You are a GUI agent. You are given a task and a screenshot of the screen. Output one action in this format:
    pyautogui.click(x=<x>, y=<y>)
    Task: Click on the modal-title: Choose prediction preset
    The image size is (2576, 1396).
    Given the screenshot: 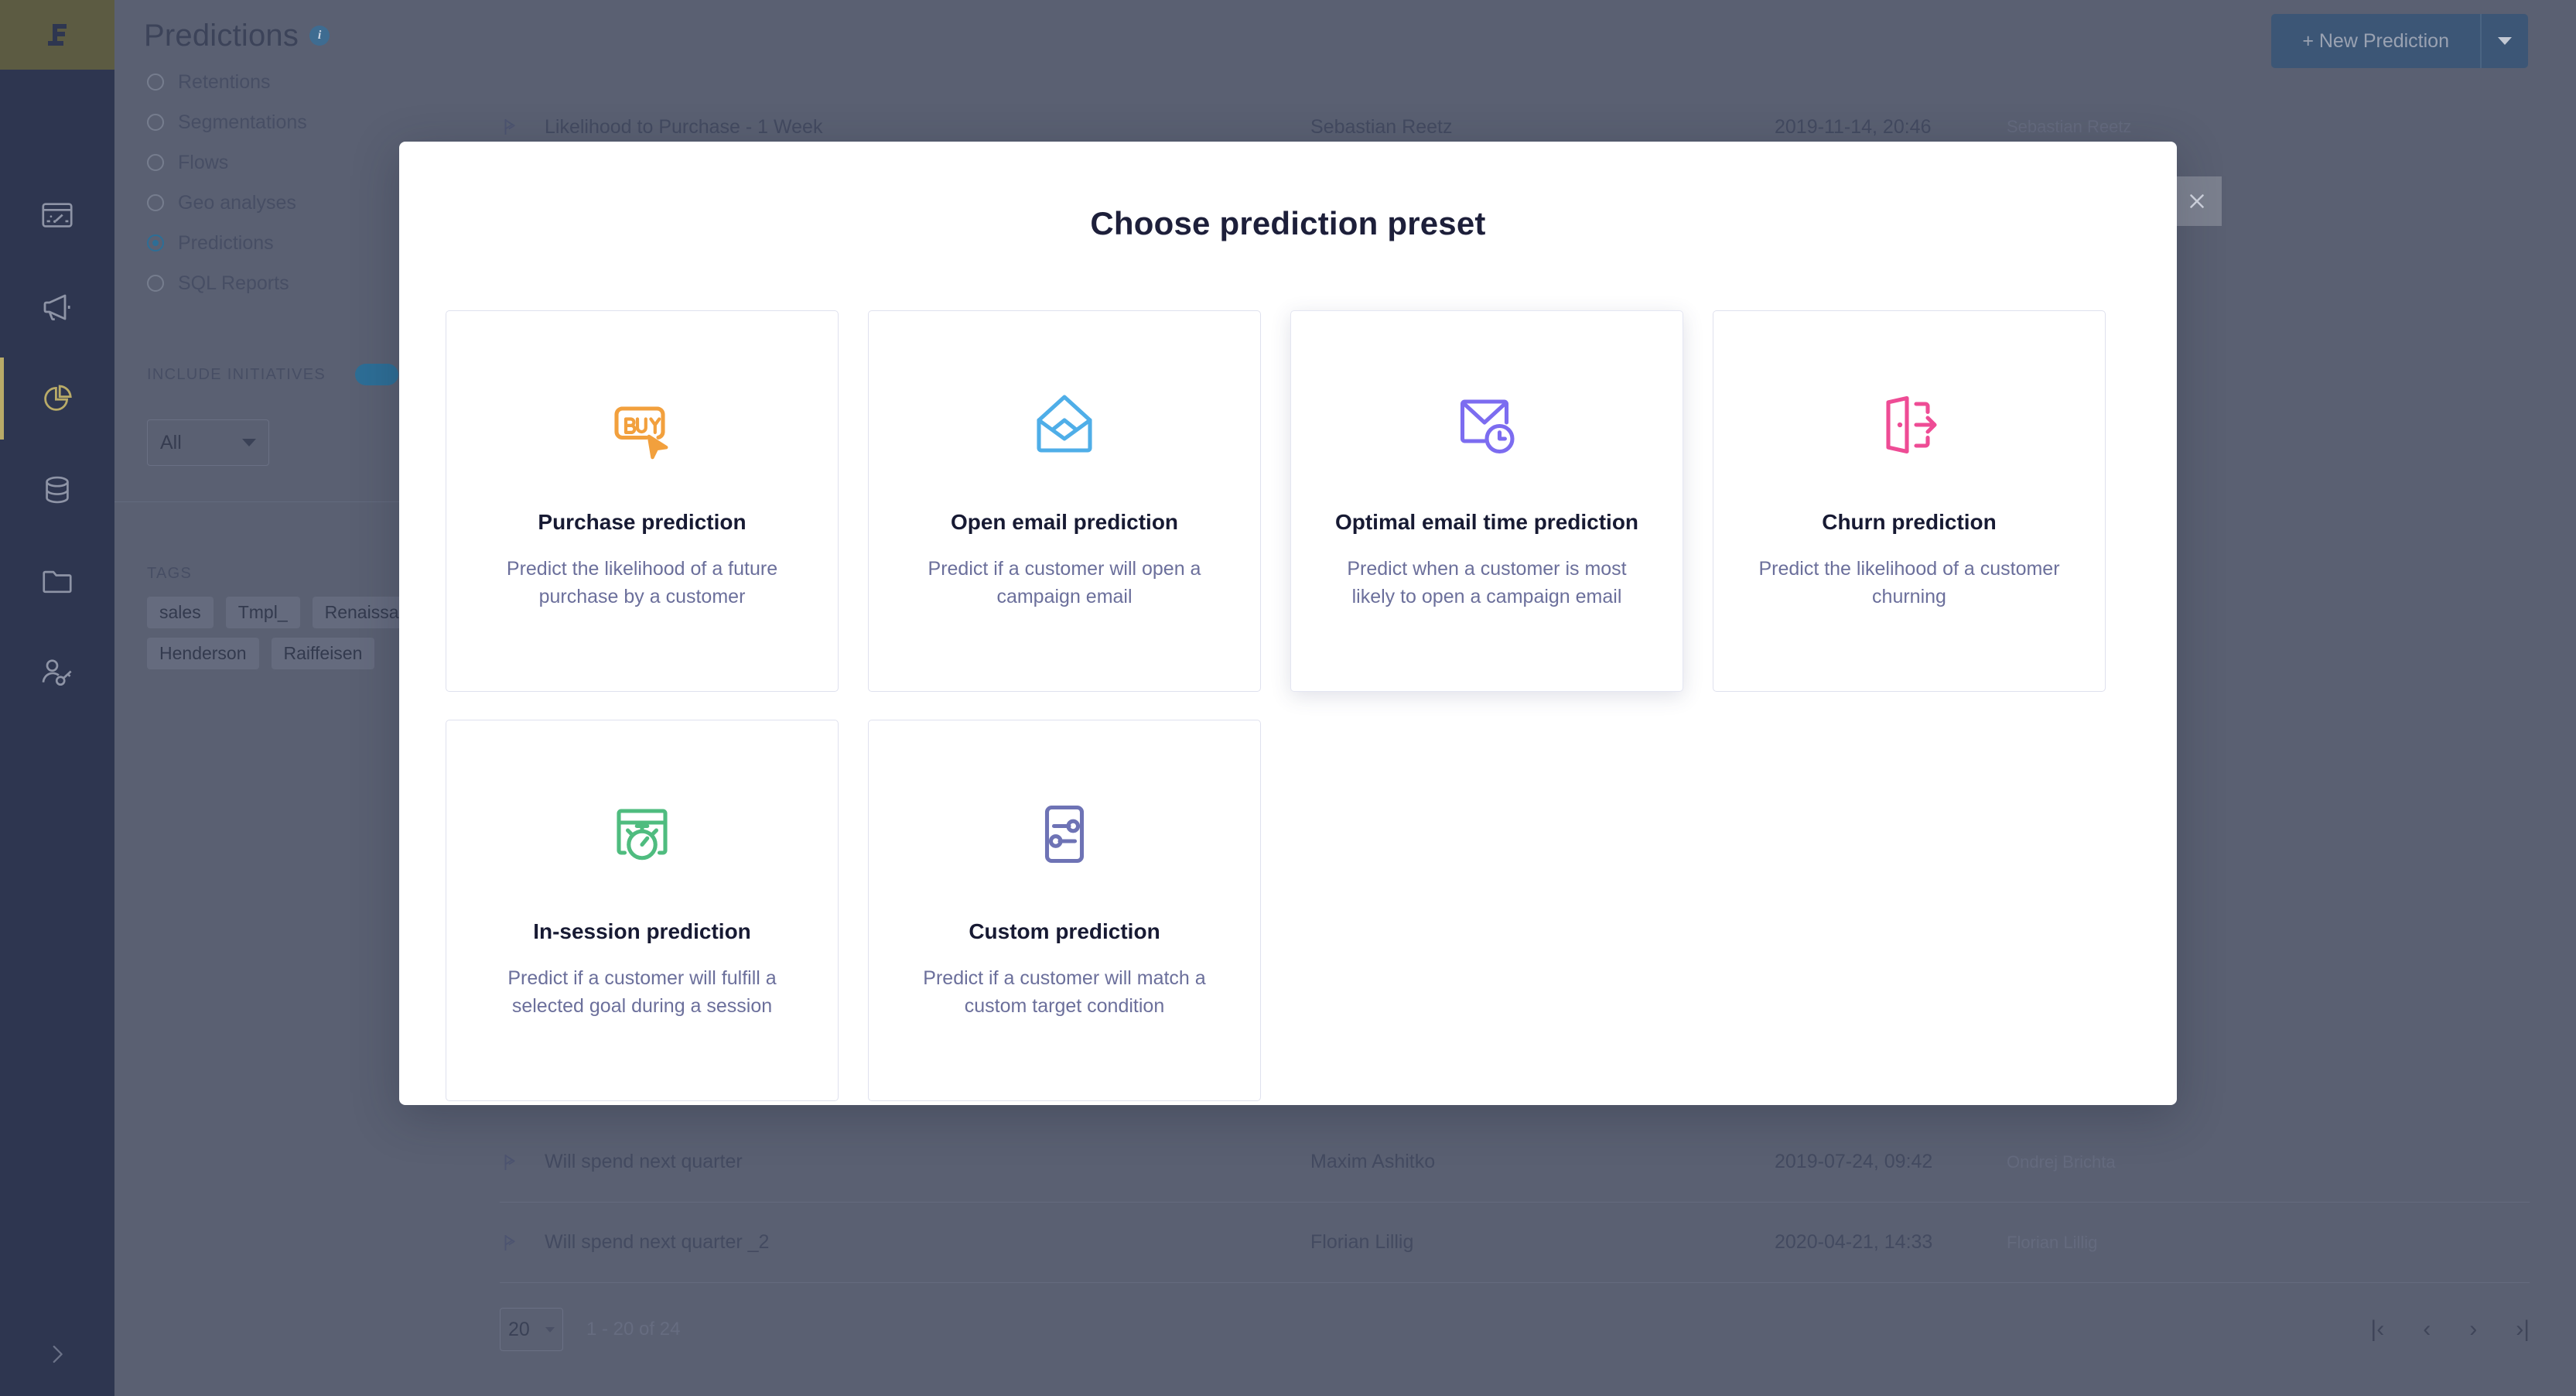 What is the action you would take?
    pyautogui.click(x=1288, y=223)
    